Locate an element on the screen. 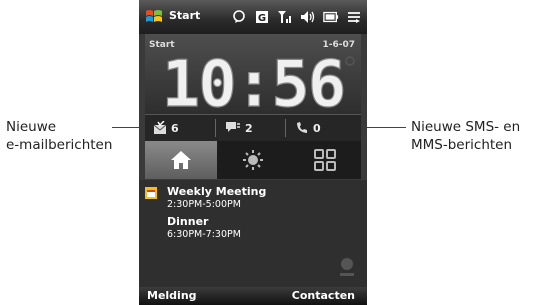 Image resolution: width=537 pixels, height=305 pixels. grid-icon is located at coordinates (325, 160).